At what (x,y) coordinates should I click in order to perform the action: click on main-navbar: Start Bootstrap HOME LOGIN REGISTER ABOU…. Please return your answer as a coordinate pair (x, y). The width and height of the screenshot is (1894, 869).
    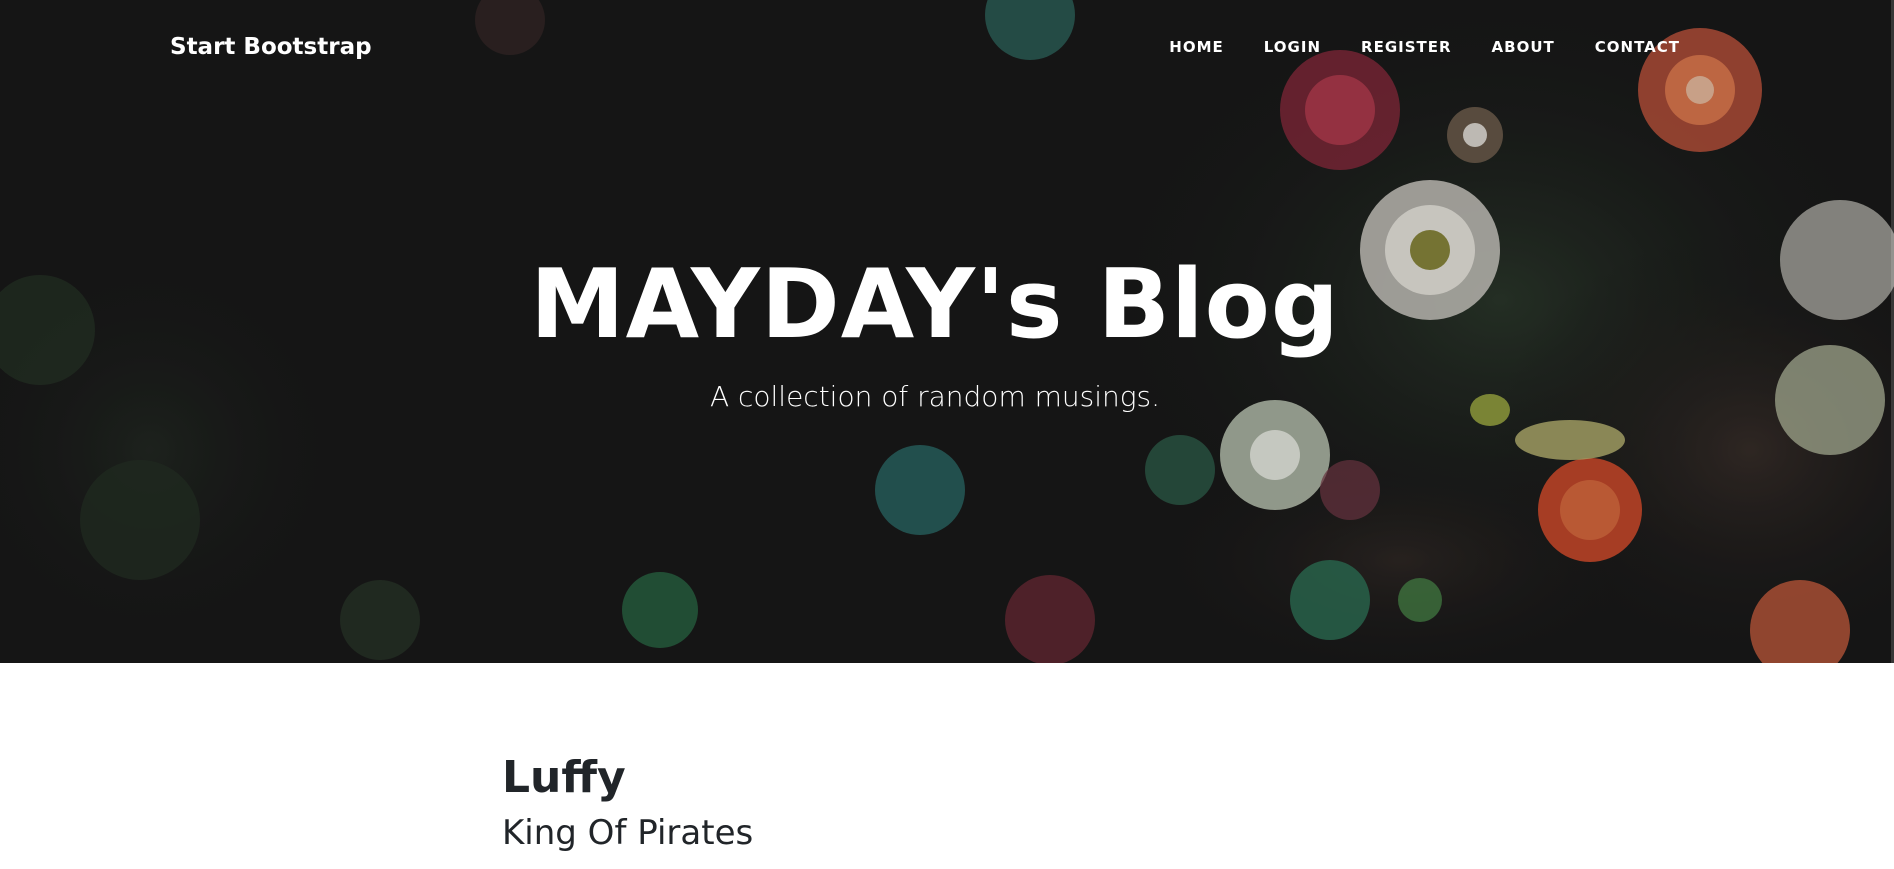
    Looking at the image, I should click on (947, 50).